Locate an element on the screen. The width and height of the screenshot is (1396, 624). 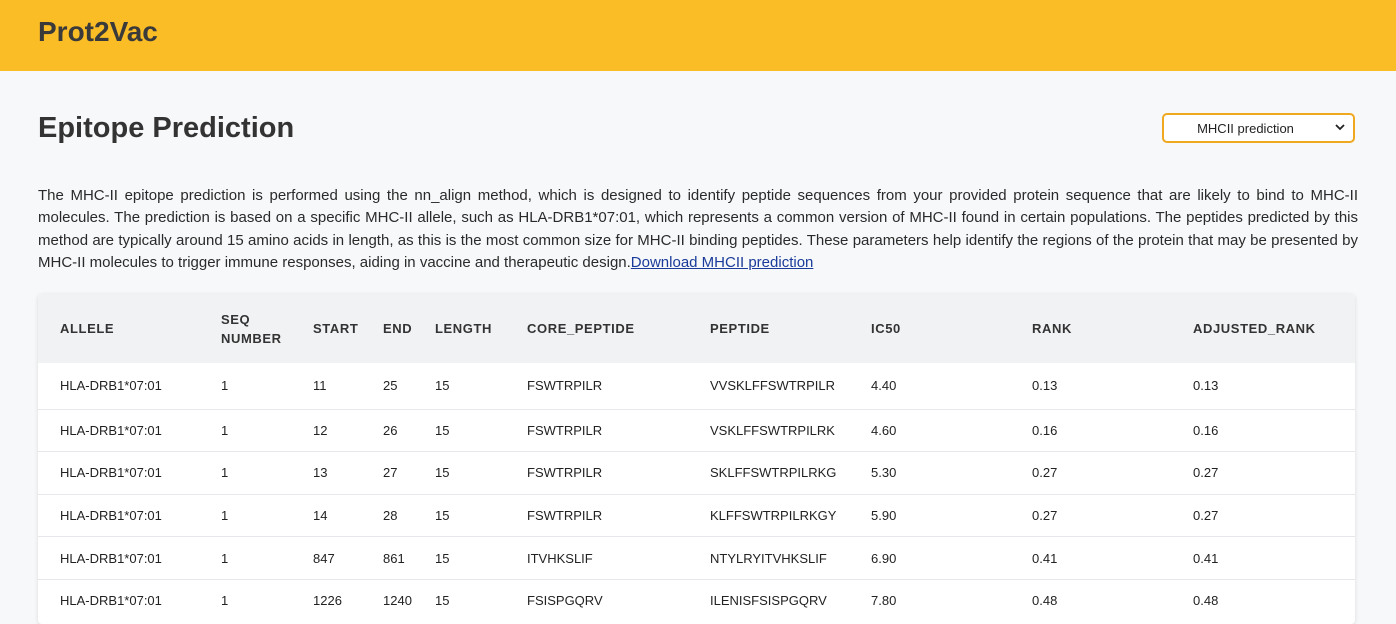
cell-end: 27 is located at coordinates (409, 473).